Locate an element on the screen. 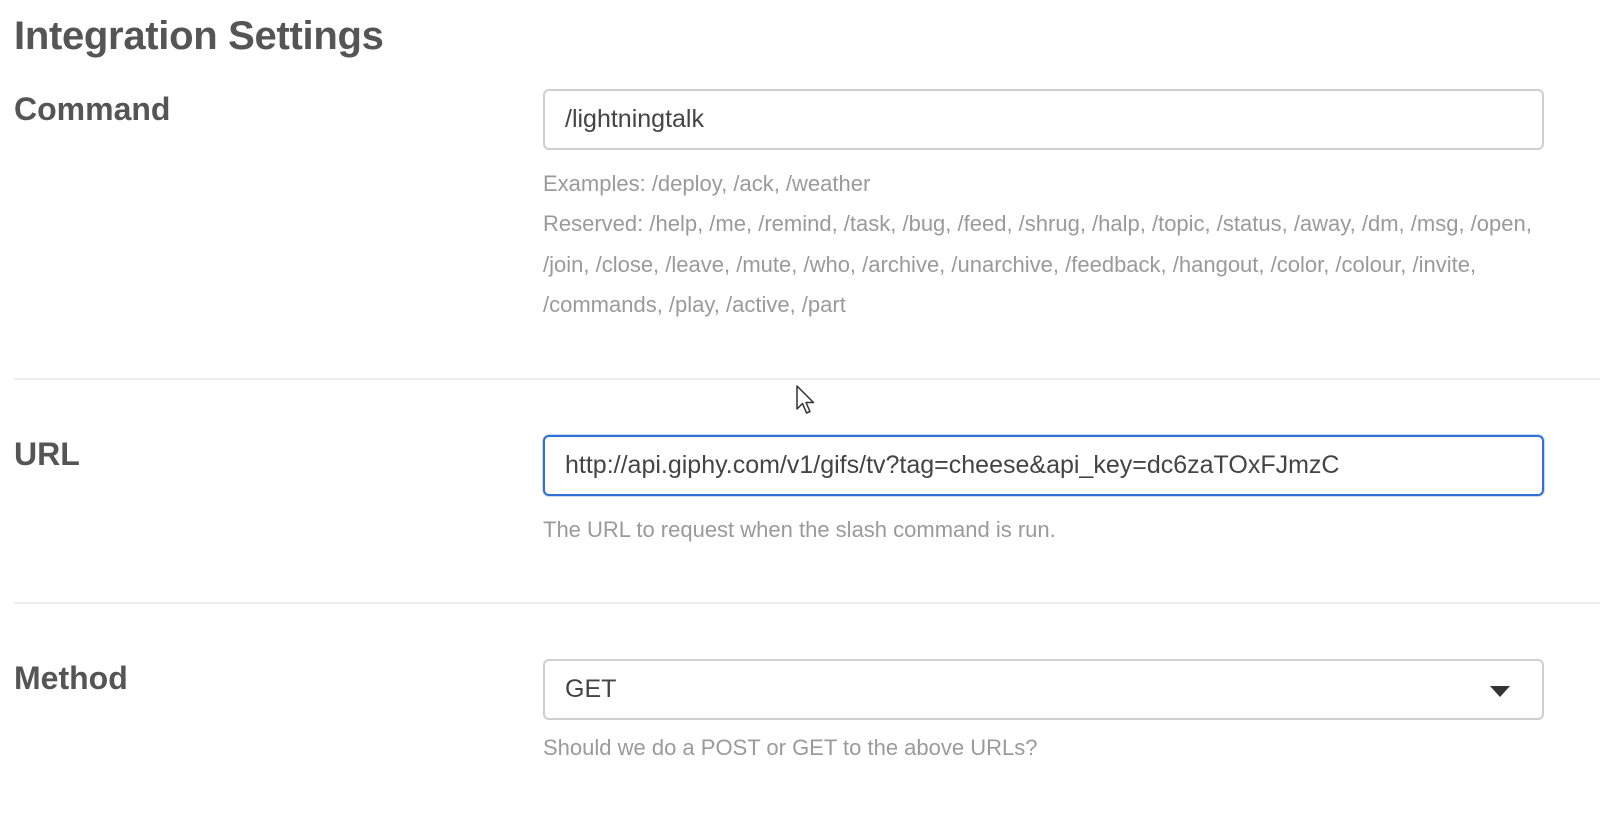  url-input is located at coordinates (1043, 465).